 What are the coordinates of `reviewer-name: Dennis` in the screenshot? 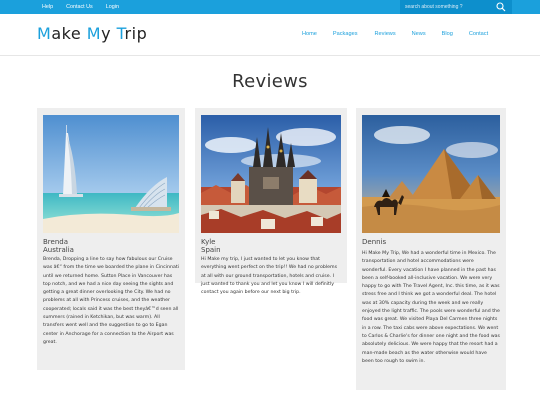 It's located at (374, 242).